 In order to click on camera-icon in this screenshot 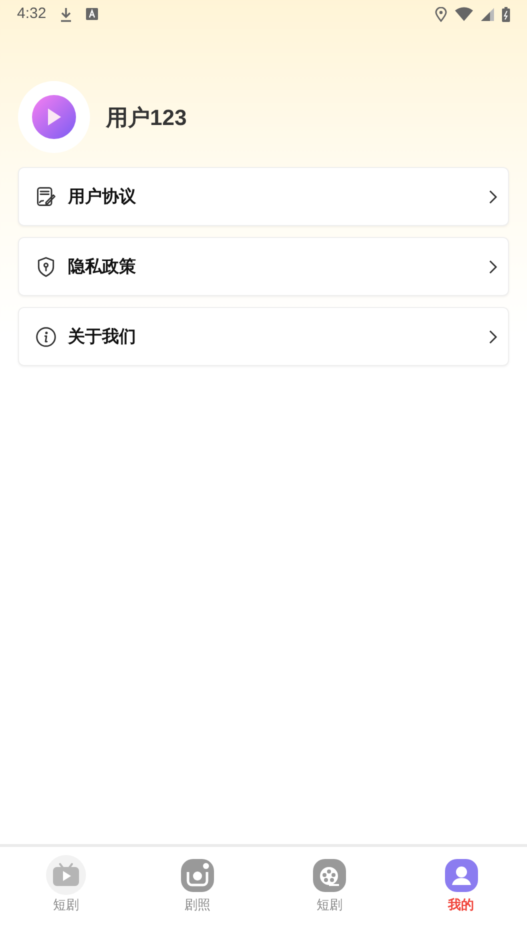, I will do `click(197, 875)`.